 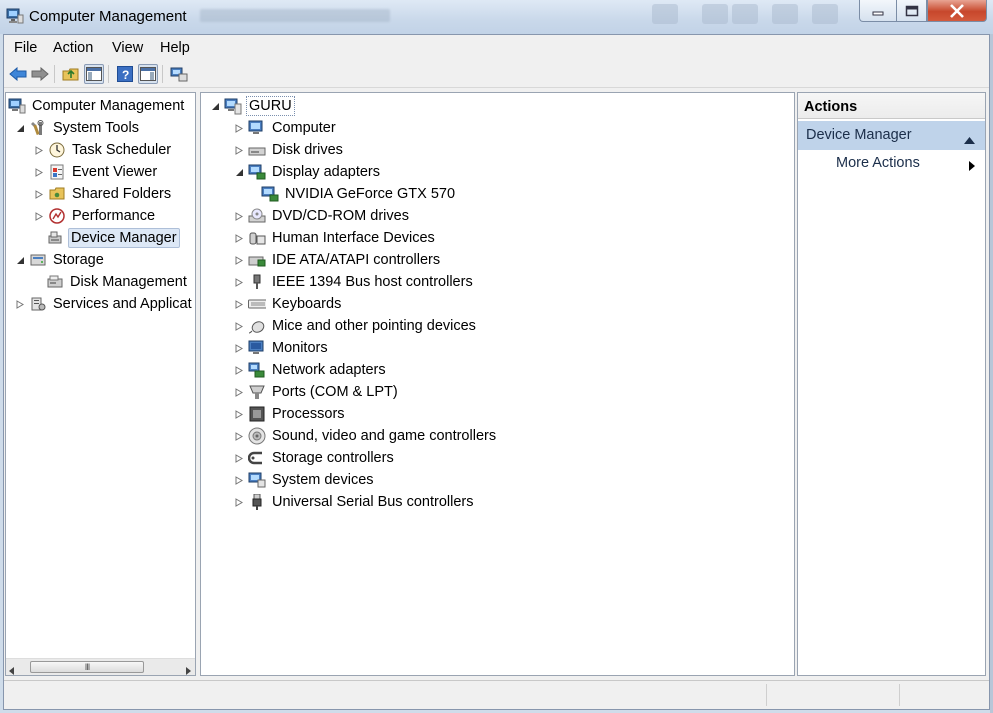 I want to click on close-button, so click(x=957, y=11).